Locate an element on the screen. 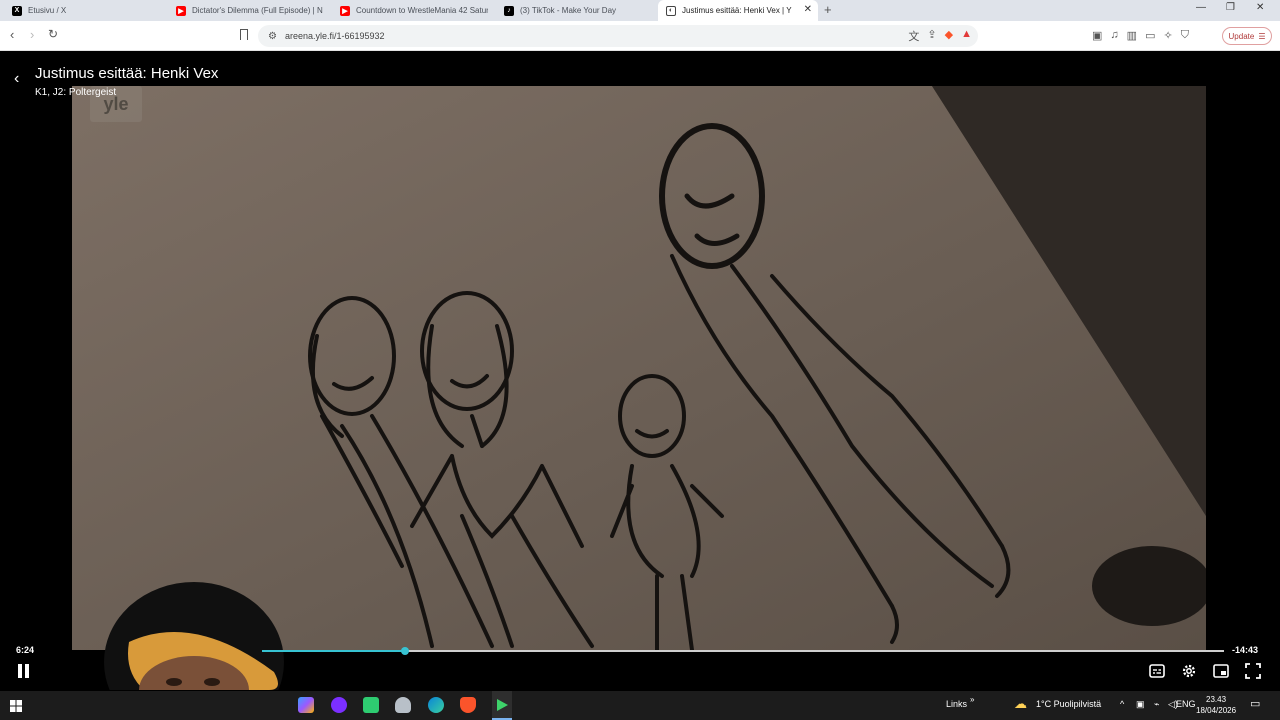 This screenshot has height=720, width=1280. tab-title: Etusivu / X is located at coordinates (47, 10).